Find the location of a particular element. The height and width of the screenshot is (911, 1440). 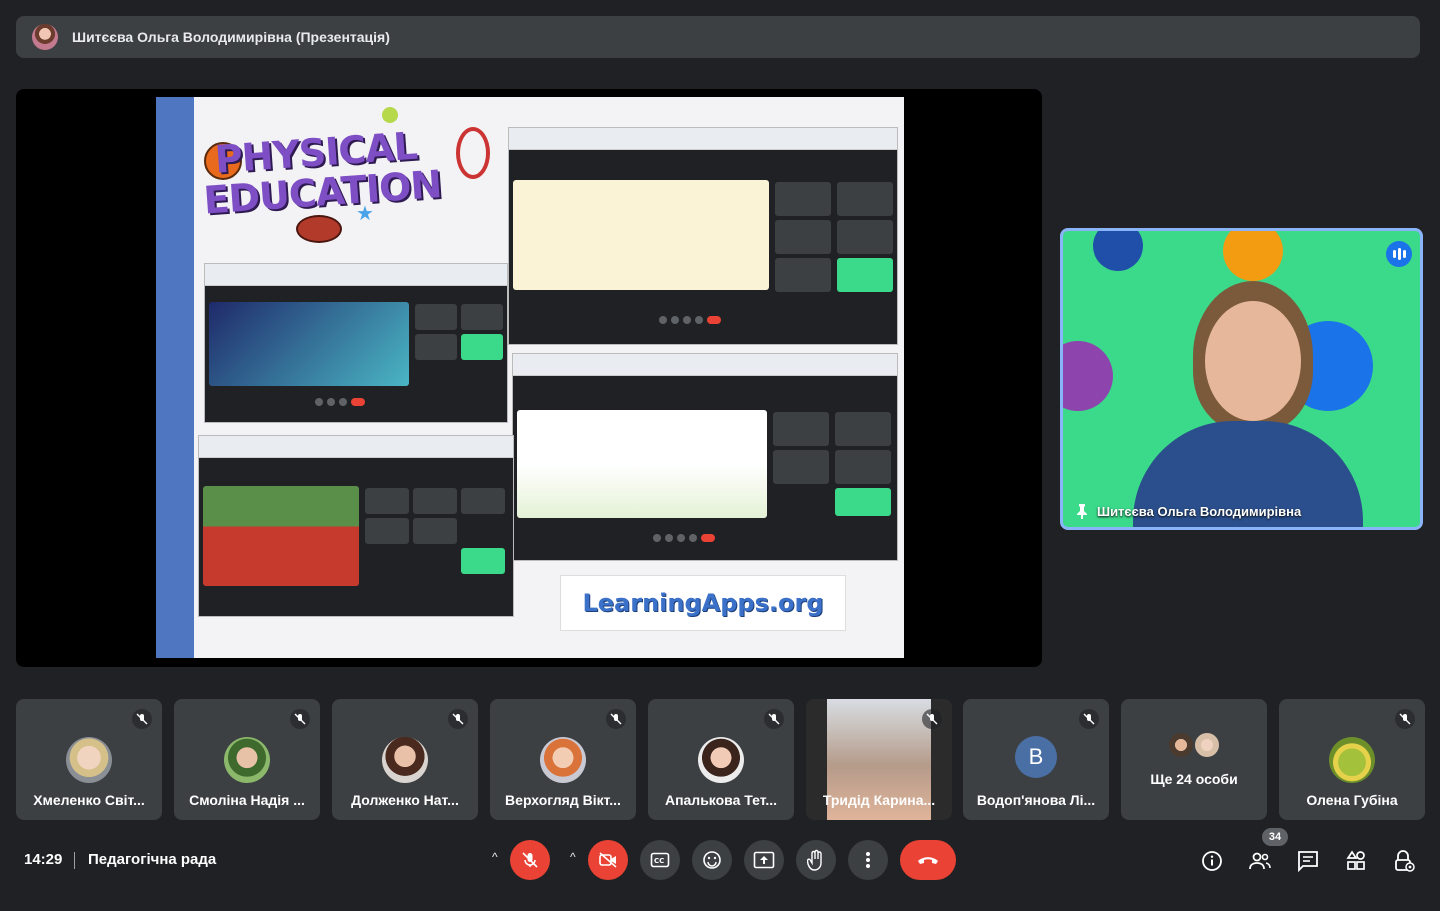

screenshot-stadium is located at coordinates (356, 526).